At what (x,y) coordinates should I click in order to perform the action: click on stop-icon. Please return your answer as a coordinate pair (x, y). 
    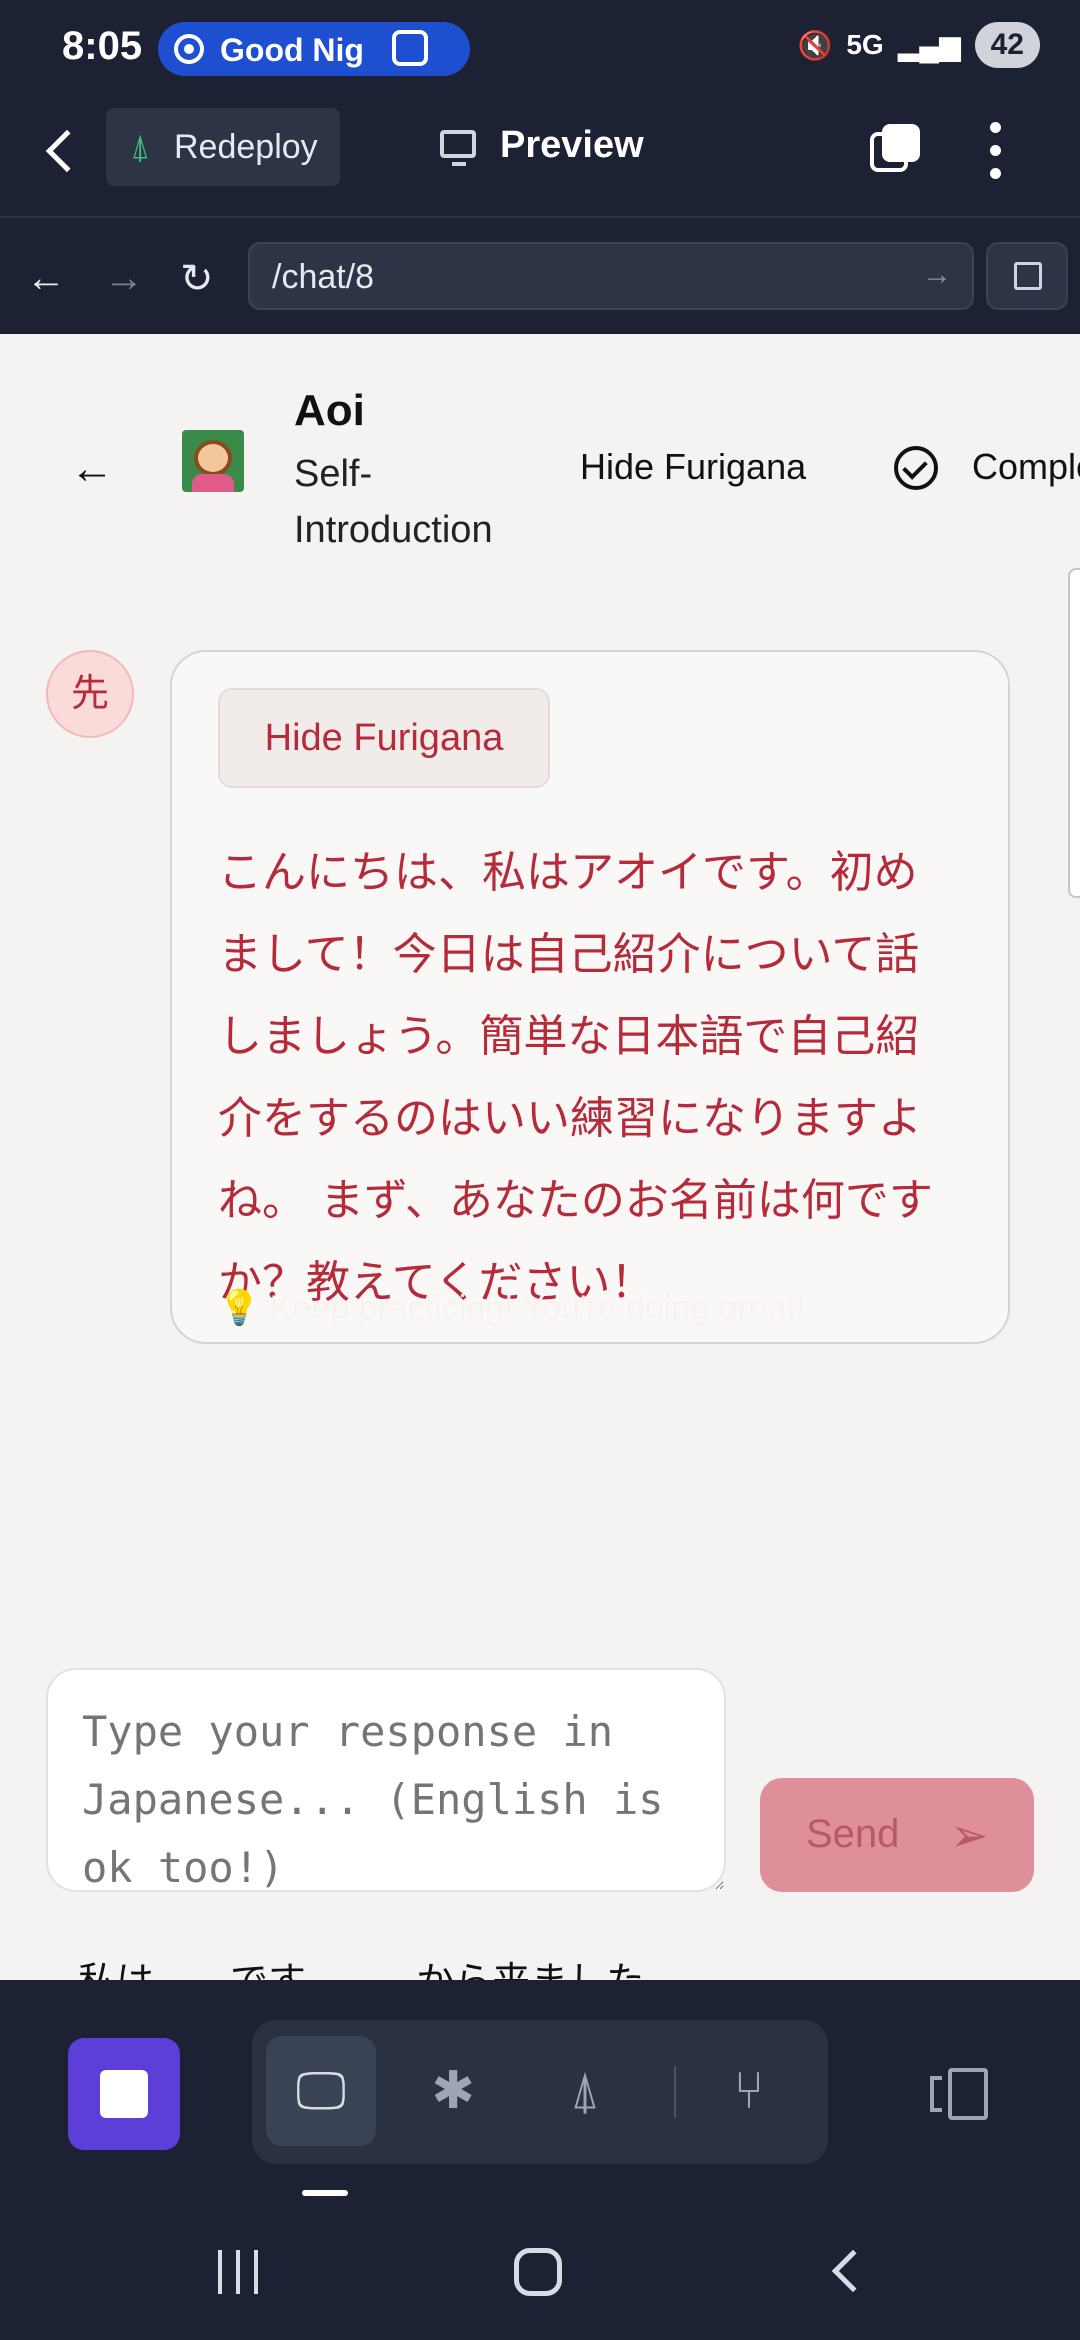
    Looking at the image, I should click on (124, 2094).